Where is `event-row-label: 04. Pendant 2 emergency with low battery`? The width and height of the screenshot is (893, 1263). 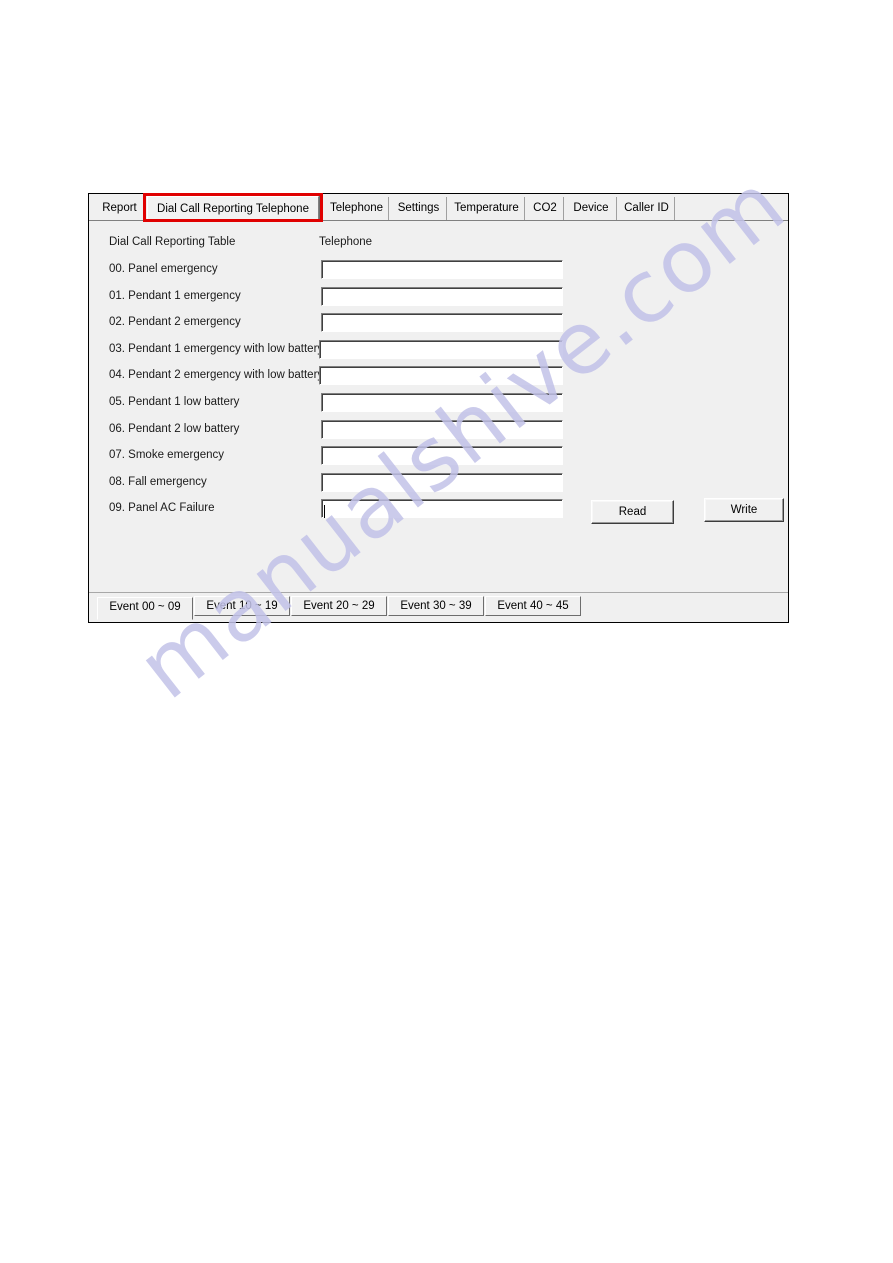 event-row-label: 04. Pendant 2 emergency with low battery is located at coordinates (216, 375).